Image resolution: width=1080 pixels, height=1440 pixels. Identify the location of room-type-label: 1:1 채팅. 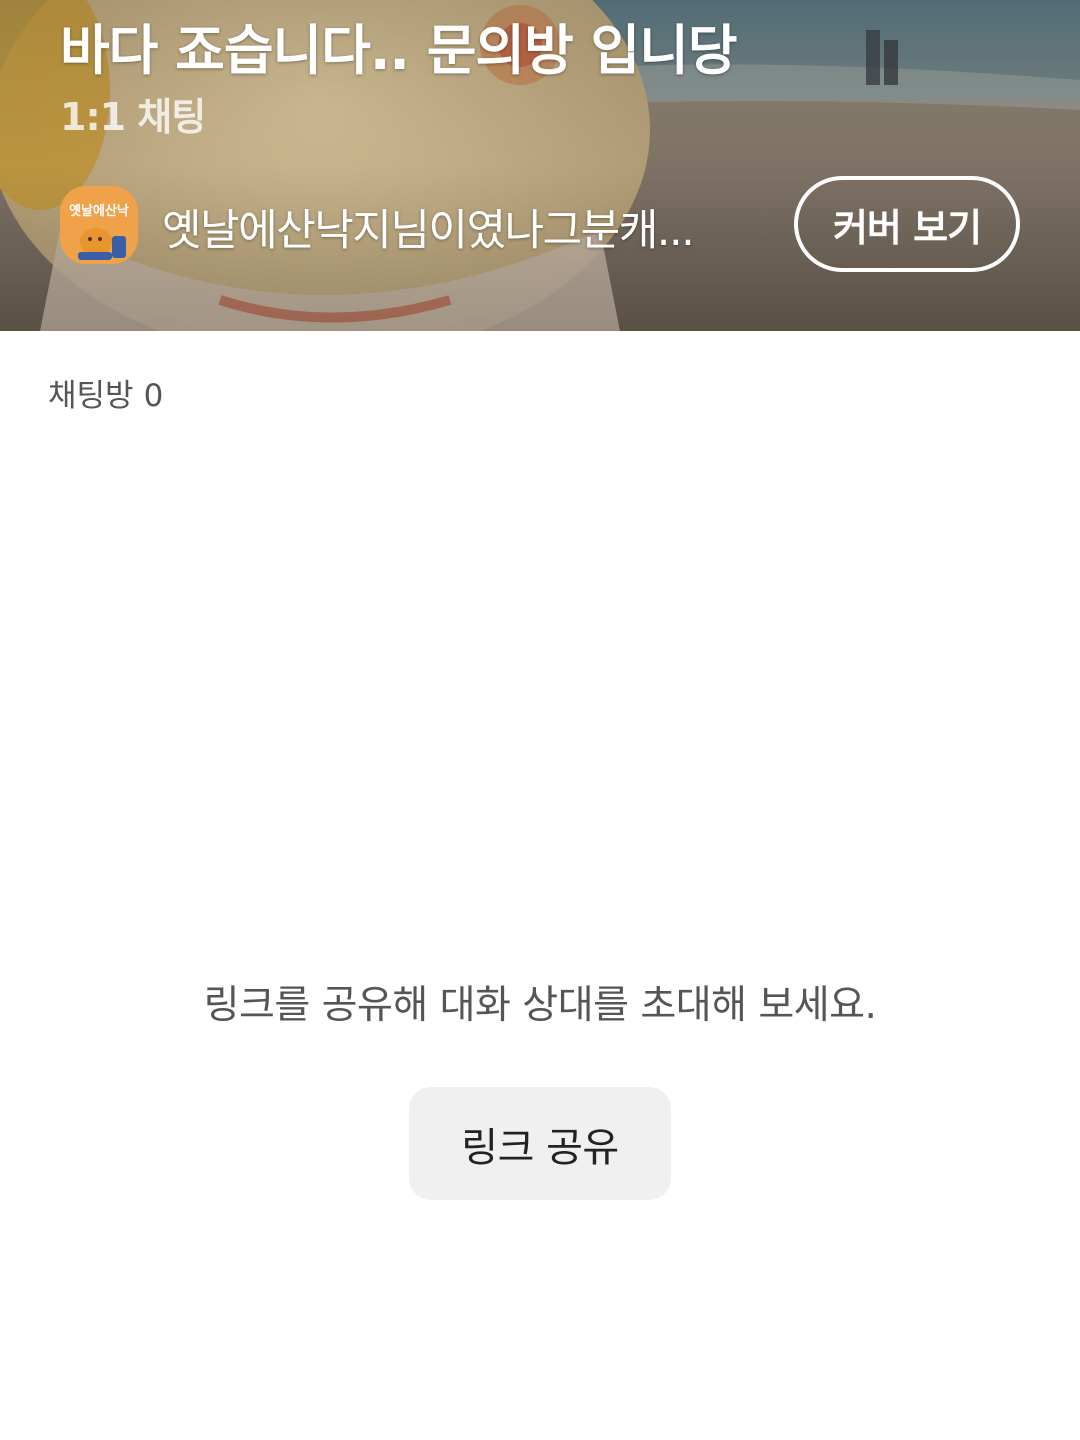
(133, 117).